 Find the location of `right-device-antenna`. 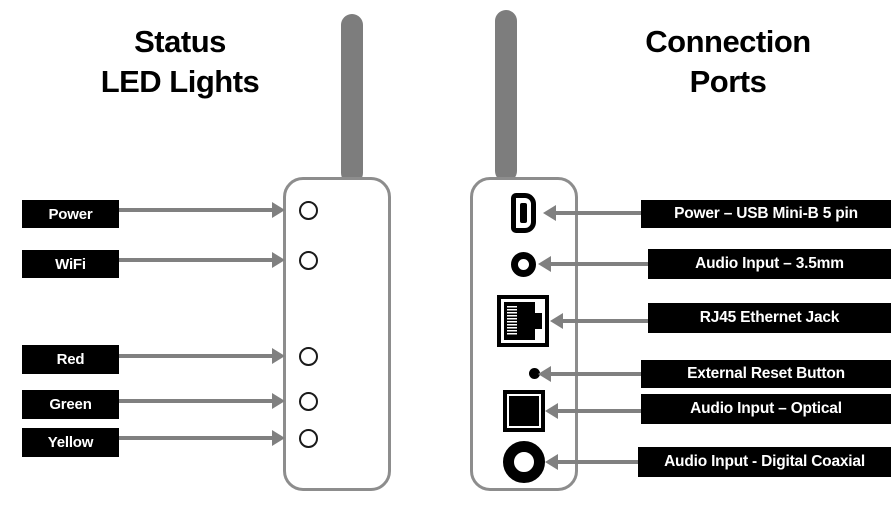

right-device-antenna is located at coordinates (506, 96).